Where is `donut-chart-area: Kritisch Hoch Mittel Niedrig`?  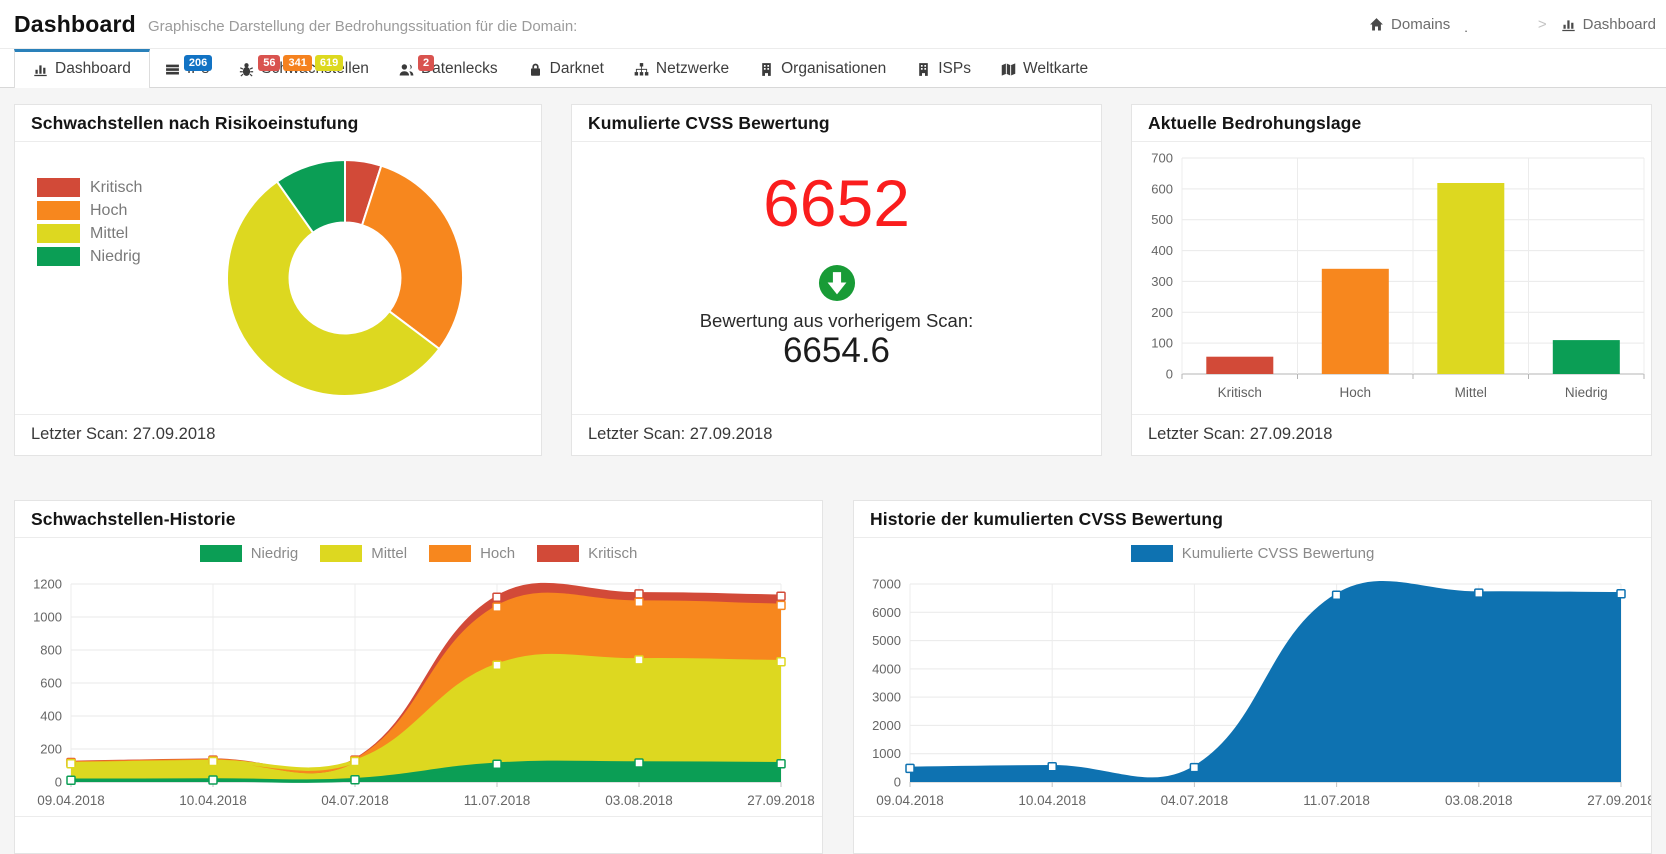
donut-chart-area: Kritisch Hoch Mittel Niedrig is located at coordinates (278, 278).